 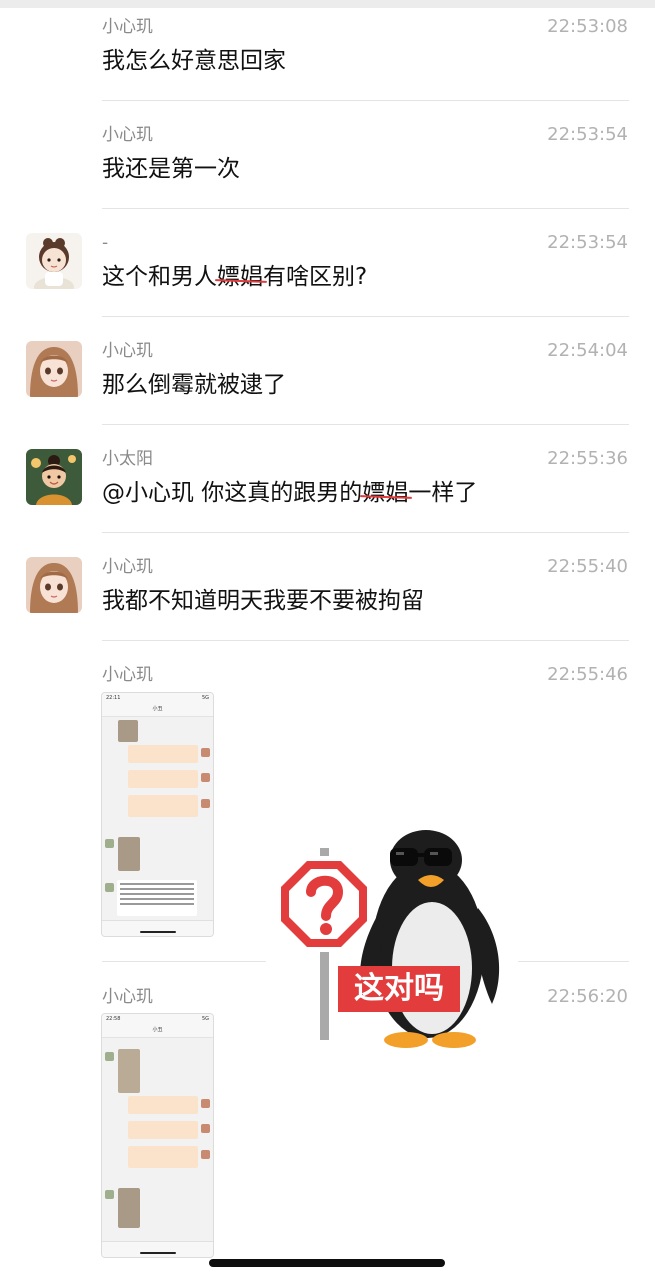 I want to click on message-text: 我还是第一次, so click(x=171, y=169).